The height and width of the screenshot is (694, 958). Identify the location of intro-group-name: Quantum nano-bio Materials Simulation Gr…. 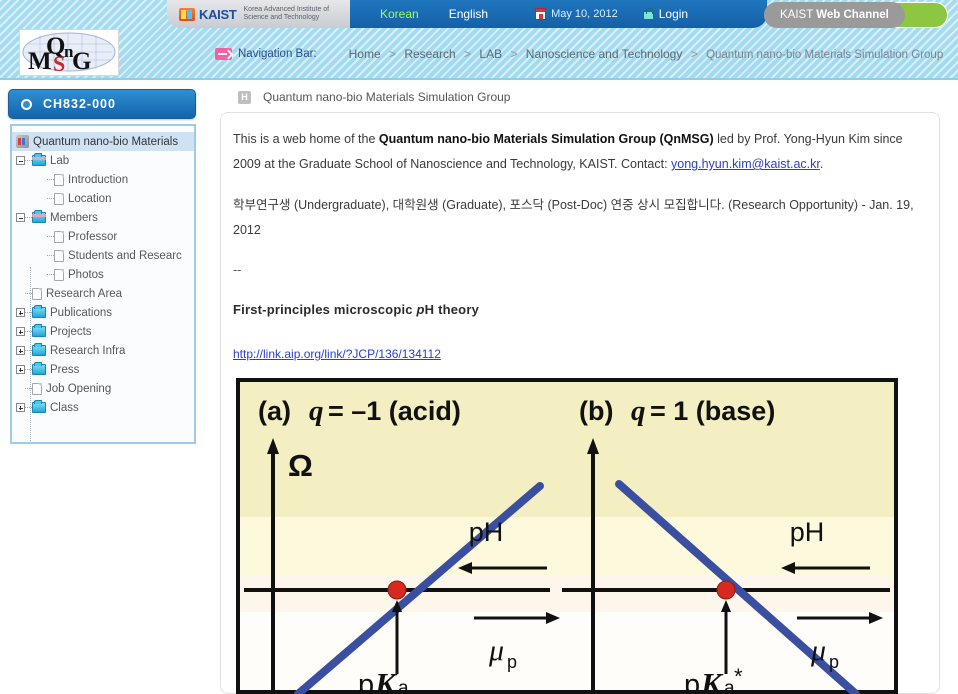
(546, 139).